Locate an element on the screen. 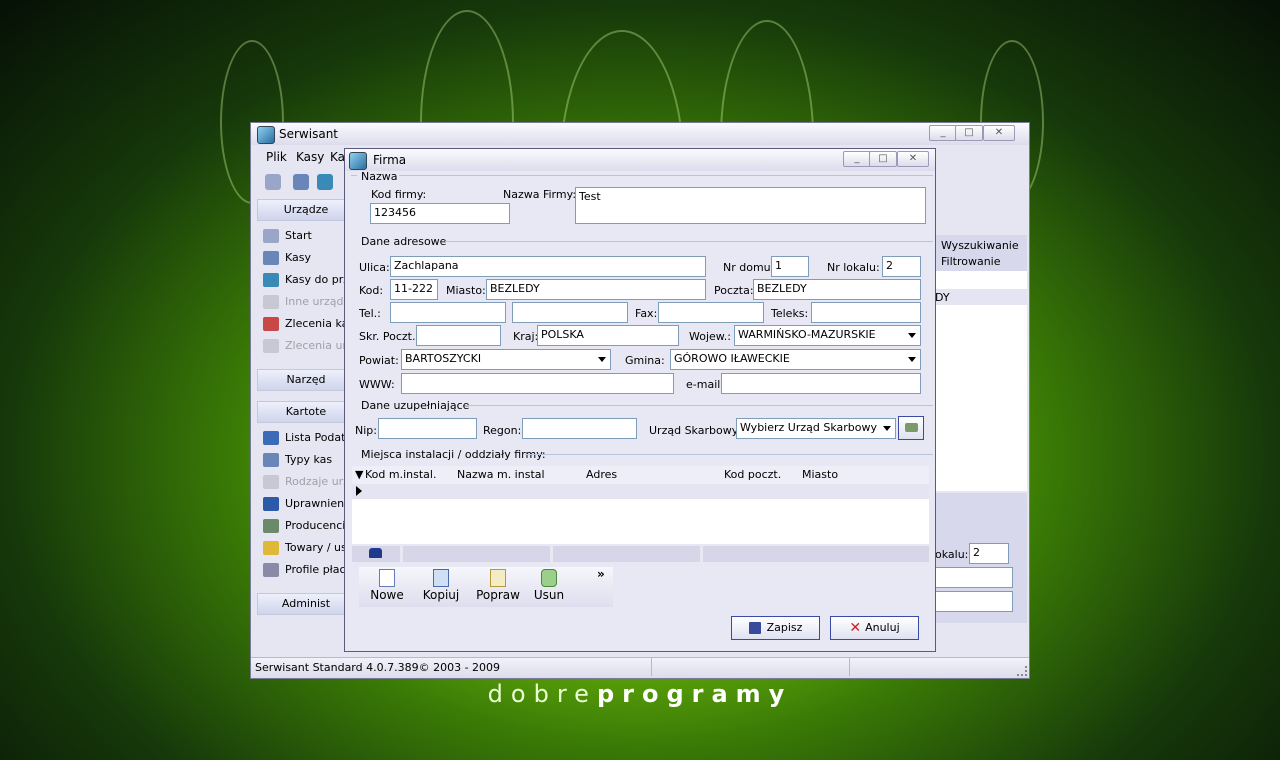 Image resolution: width=1280 pixels, height=760 pixels. teleks-field is located at coordinates (866, 312).